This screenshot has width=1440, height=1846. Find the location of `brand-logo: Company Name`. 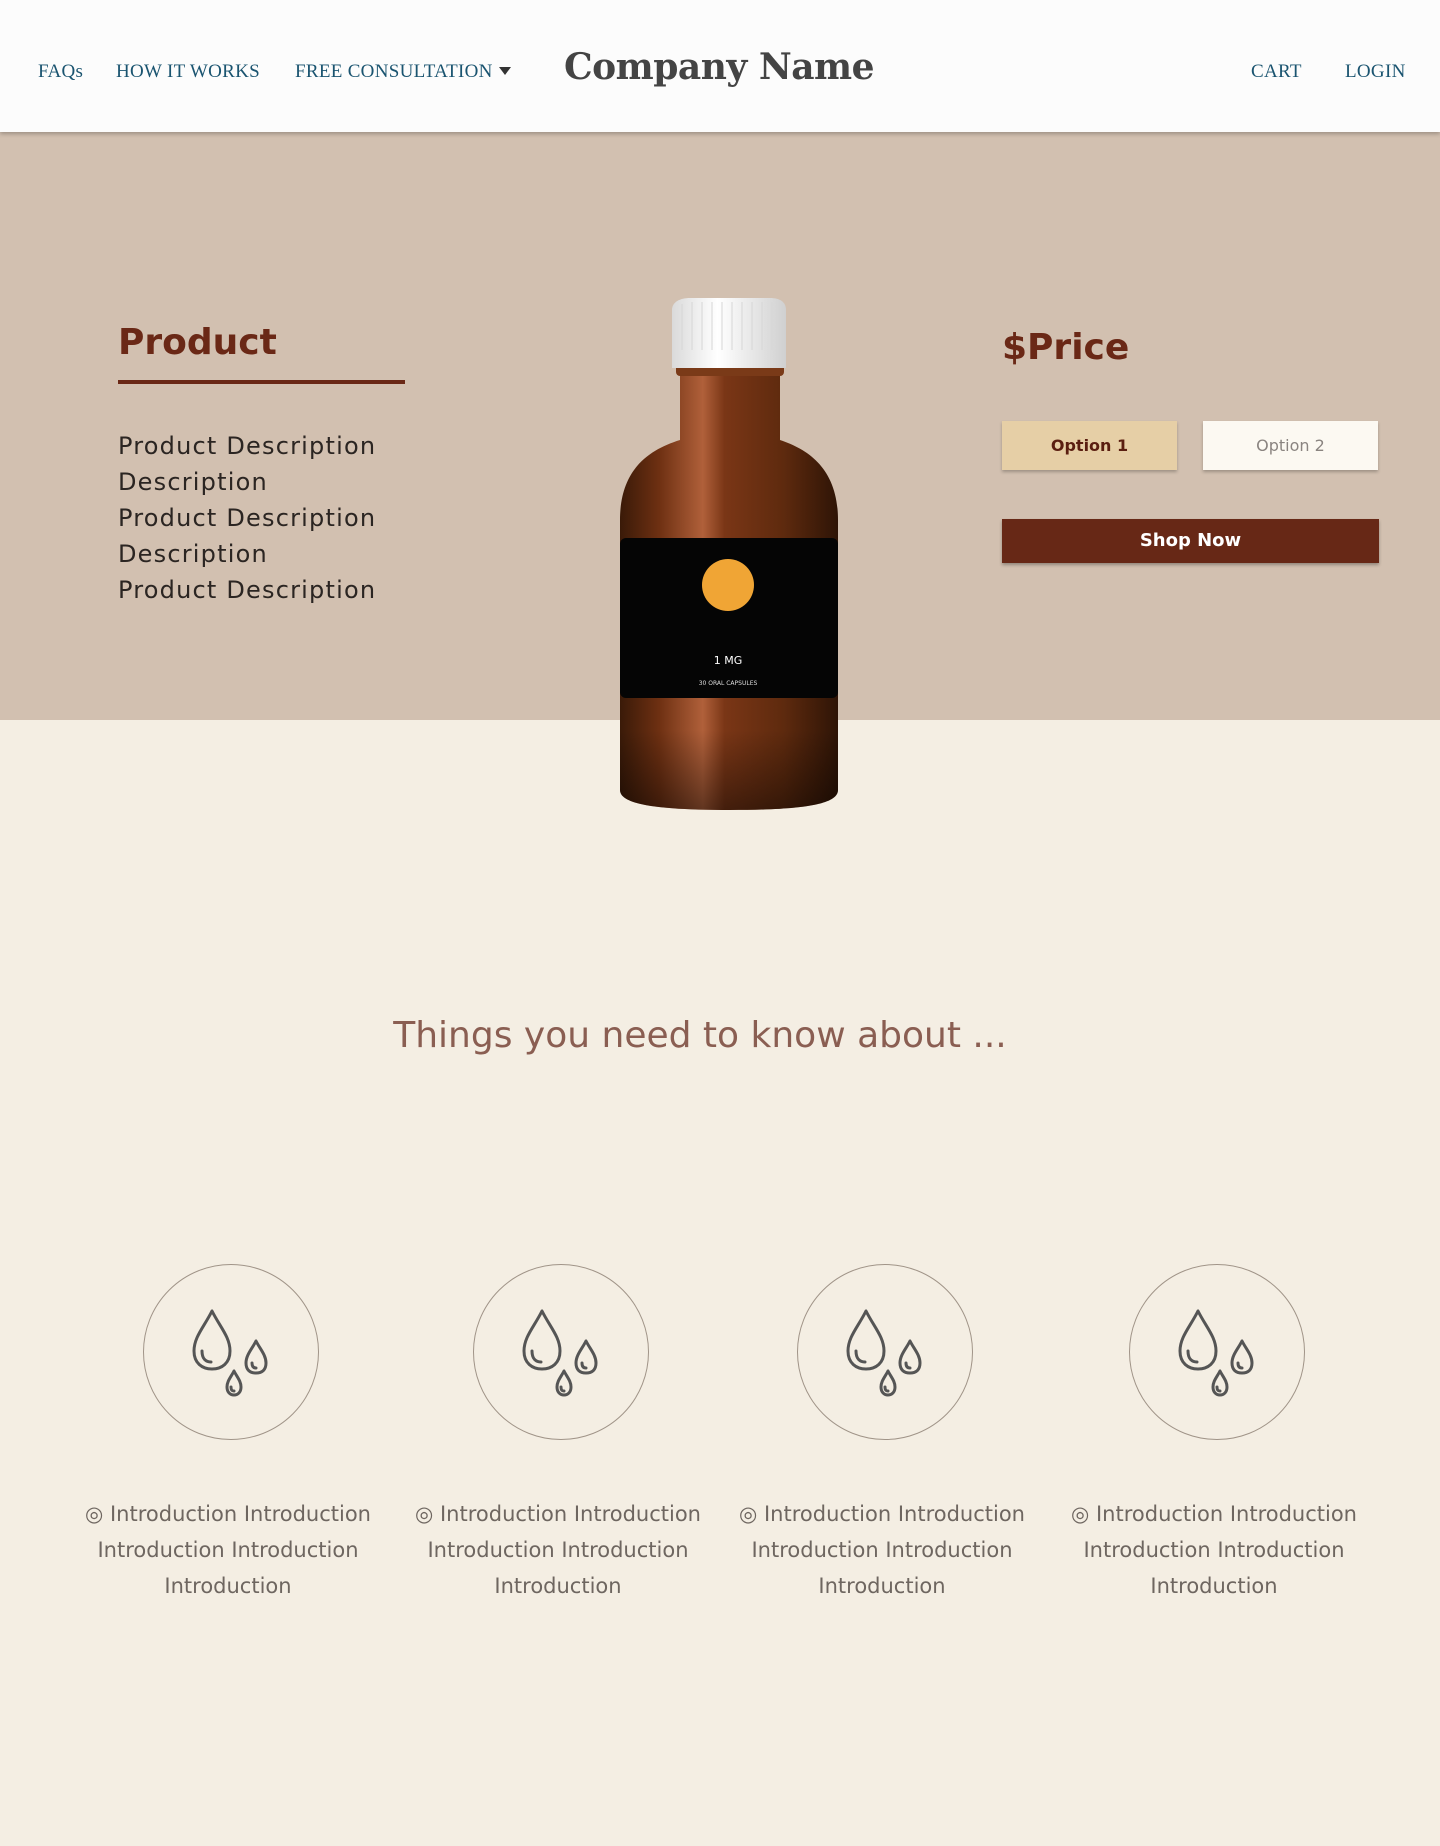

brand-logo: Company Name is located at coordinates (720, 67).